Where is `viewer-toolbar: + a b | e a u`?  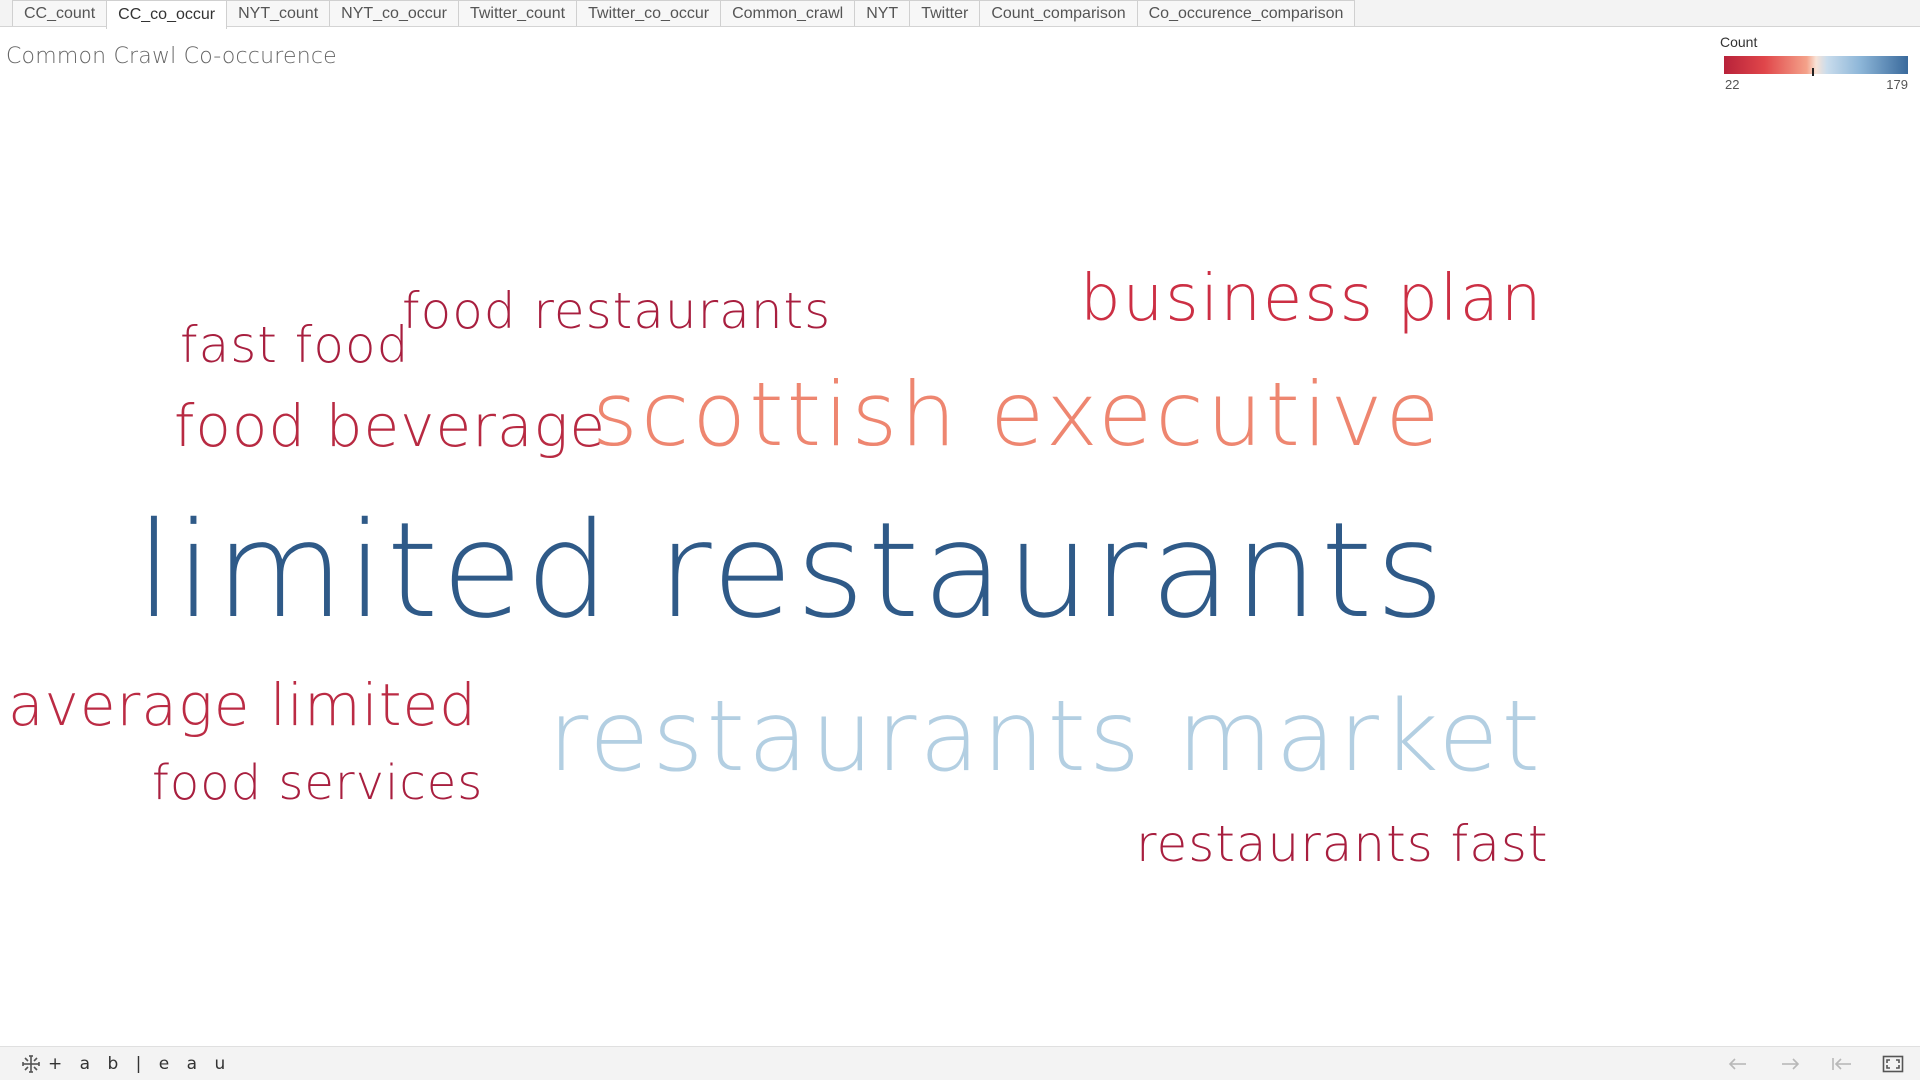 viewer-toolbar: + a b | e a u is located at coordinates (960, 1063).